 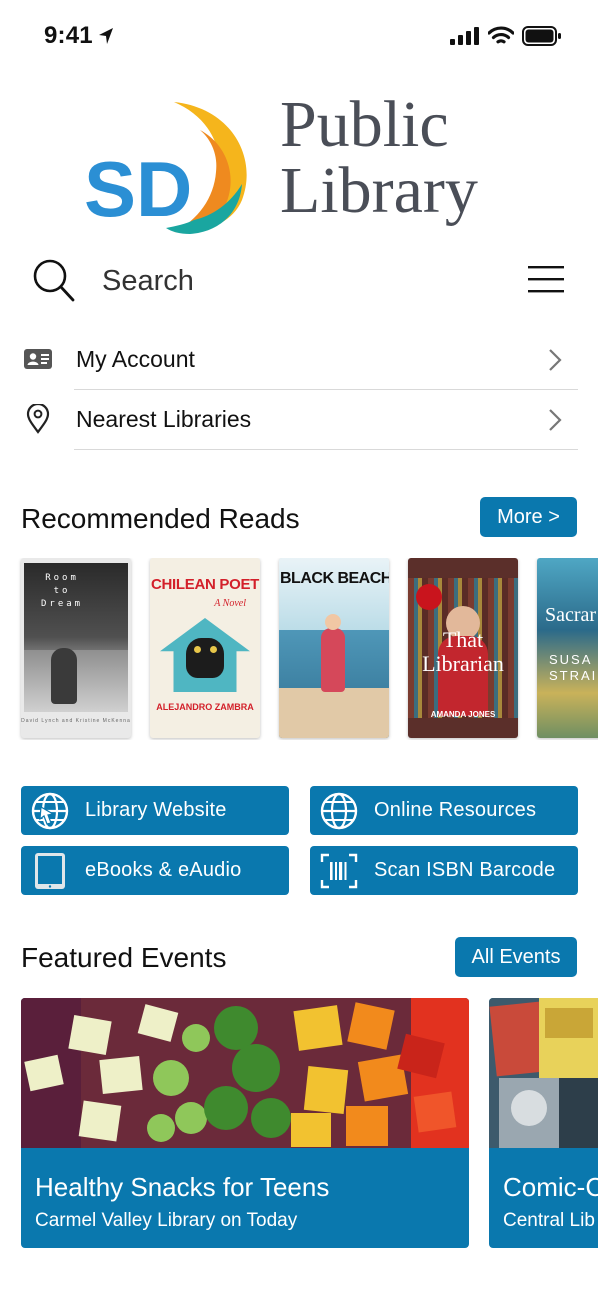 I want to click on book-author: SUSA STRAI, so click(x=573, y=667).